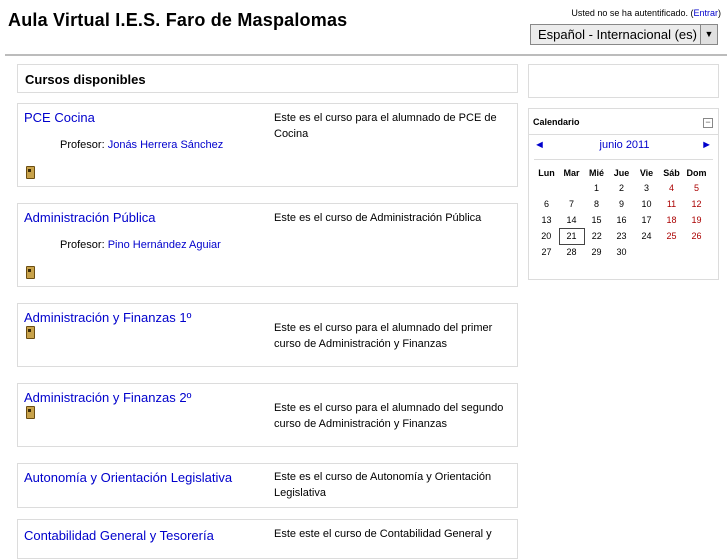 Image resolution: width=727 pixels, height=559 pixels. Describe the element at coordinates (539, 145) in the screenshot. I see `previous-month-icon: ◄` at that location.